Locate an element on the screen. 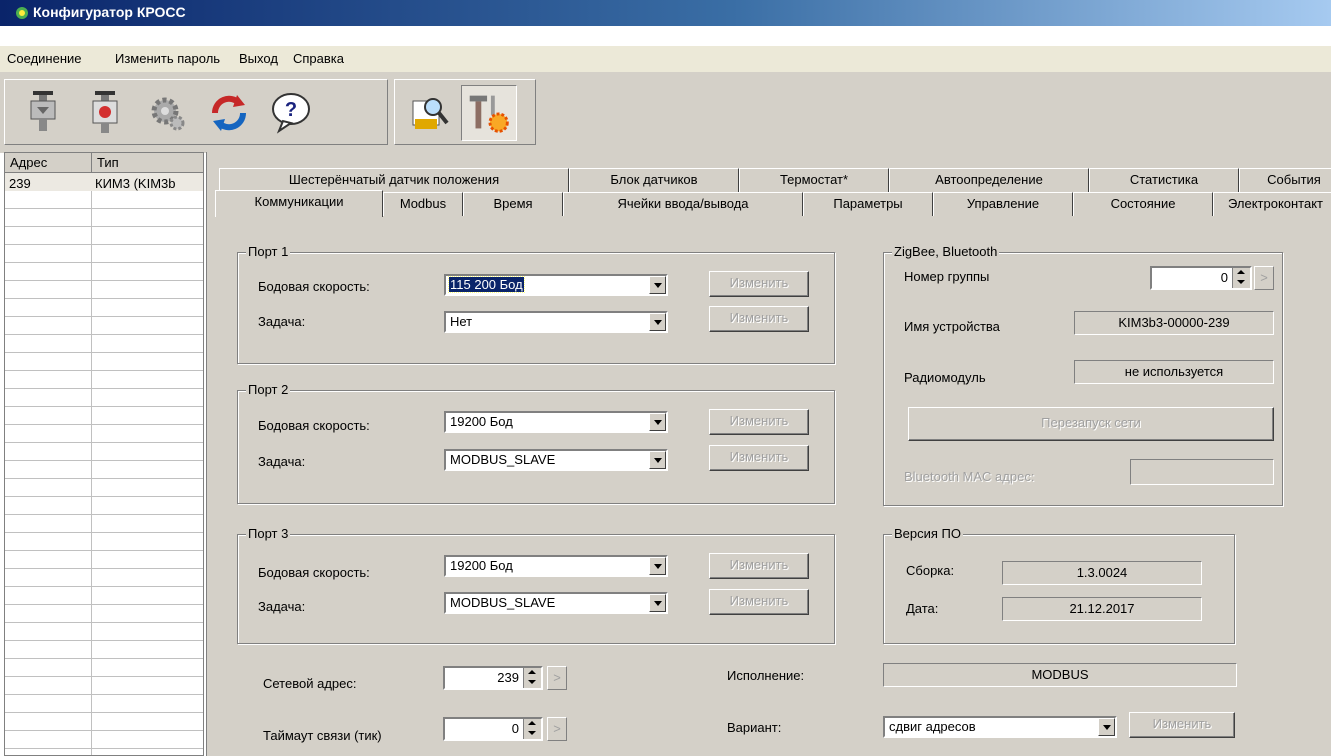 Image resolution: width=1331 pixels, height=756 pixels. window-title: Конфигуратор КРОСС is located at coordinates (109, 12).